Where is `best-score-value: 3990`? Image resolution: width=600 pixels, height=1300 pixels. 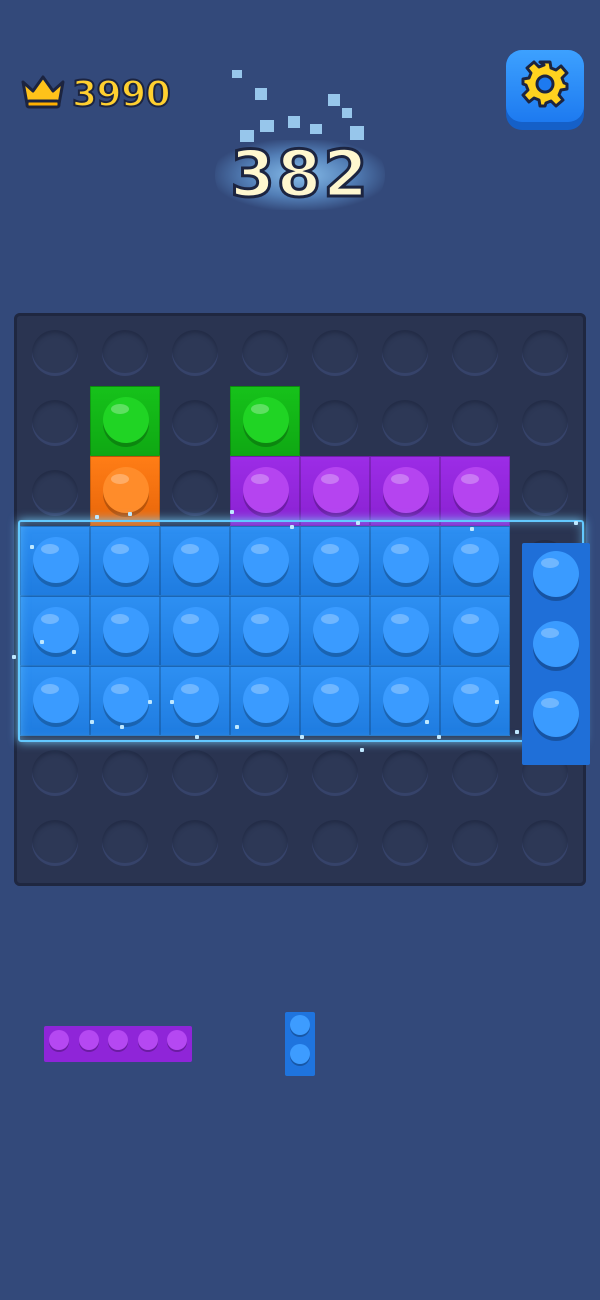 best-score-value: 3990 is located at coordinates (121, 94).